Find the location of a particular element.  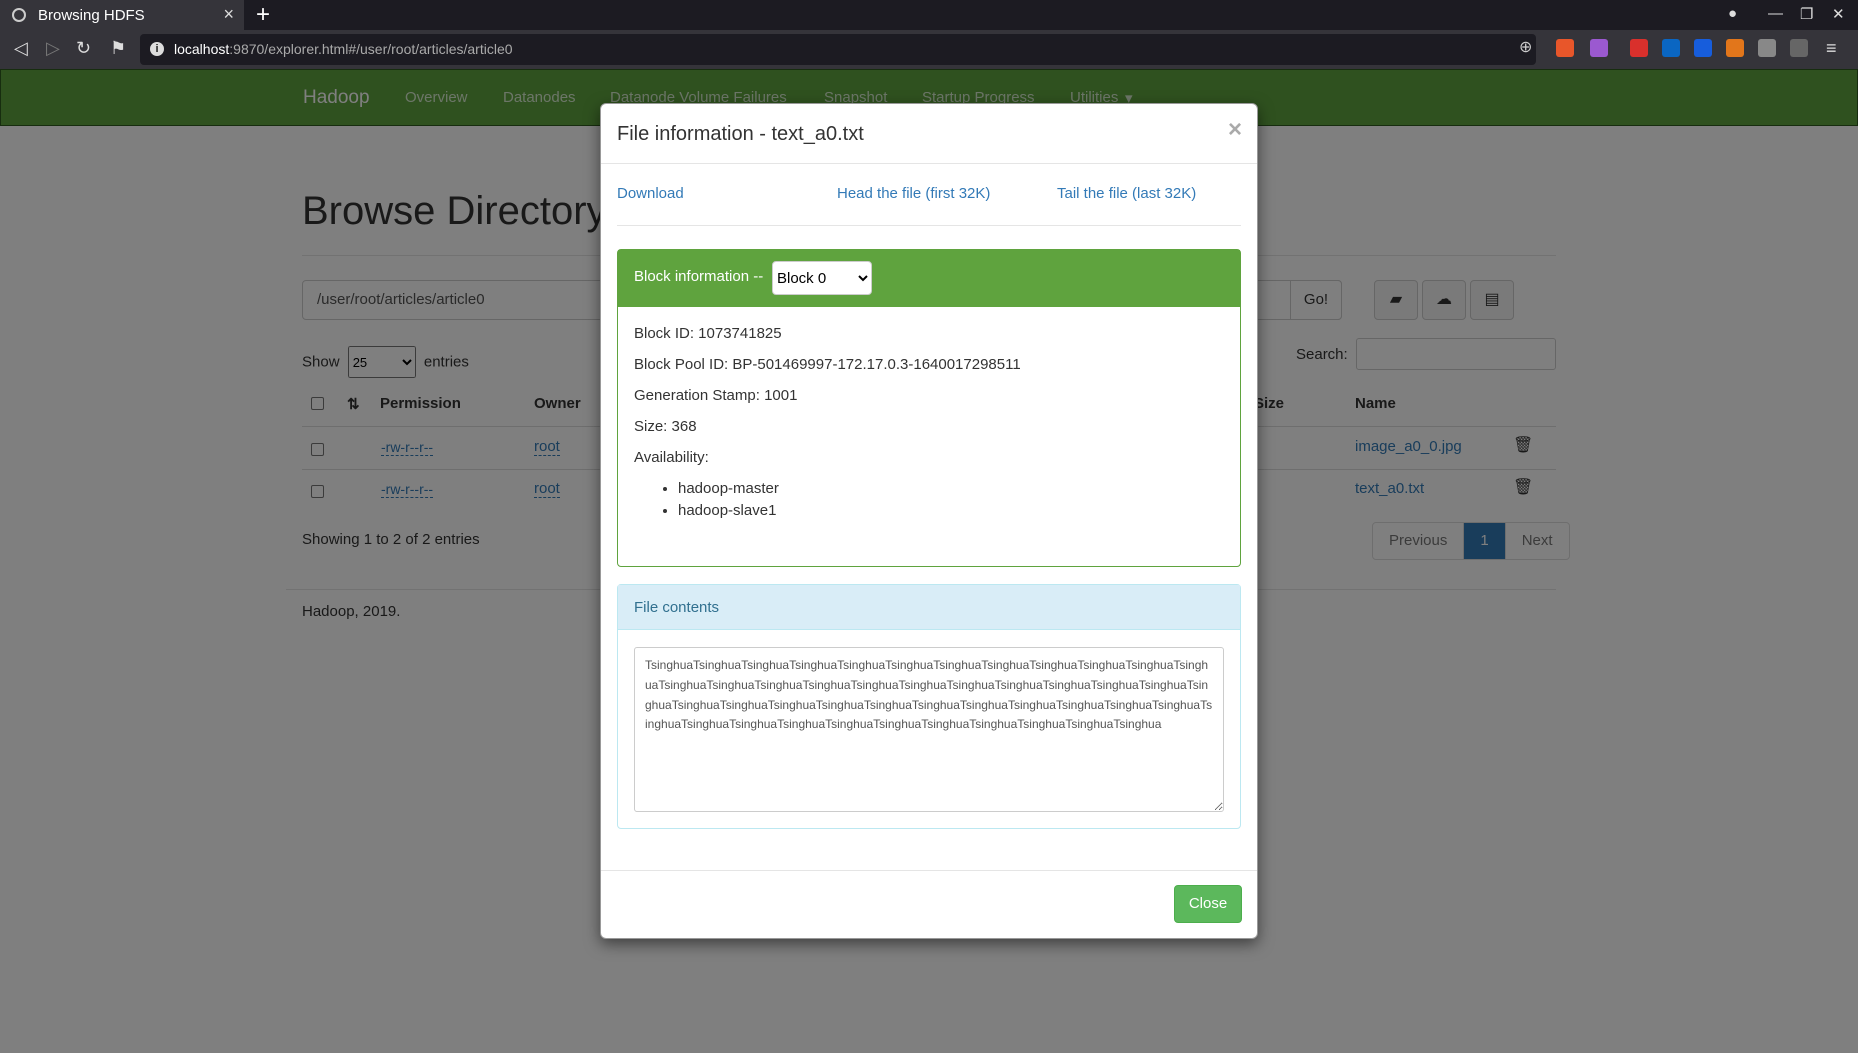

zoom-icon: ⊕ is located at coordinates (1525, 47).